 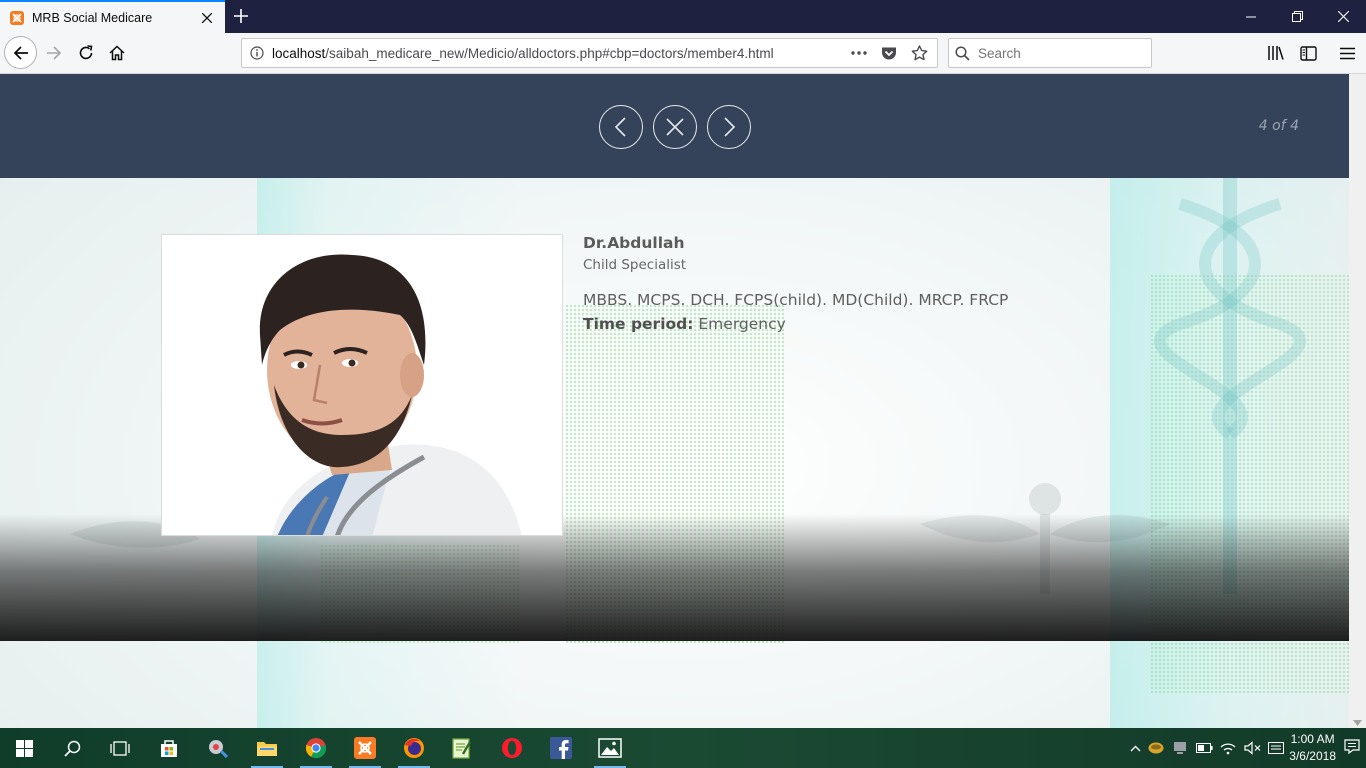 I want to click on xampp-icon, so click(x=365, y=748).